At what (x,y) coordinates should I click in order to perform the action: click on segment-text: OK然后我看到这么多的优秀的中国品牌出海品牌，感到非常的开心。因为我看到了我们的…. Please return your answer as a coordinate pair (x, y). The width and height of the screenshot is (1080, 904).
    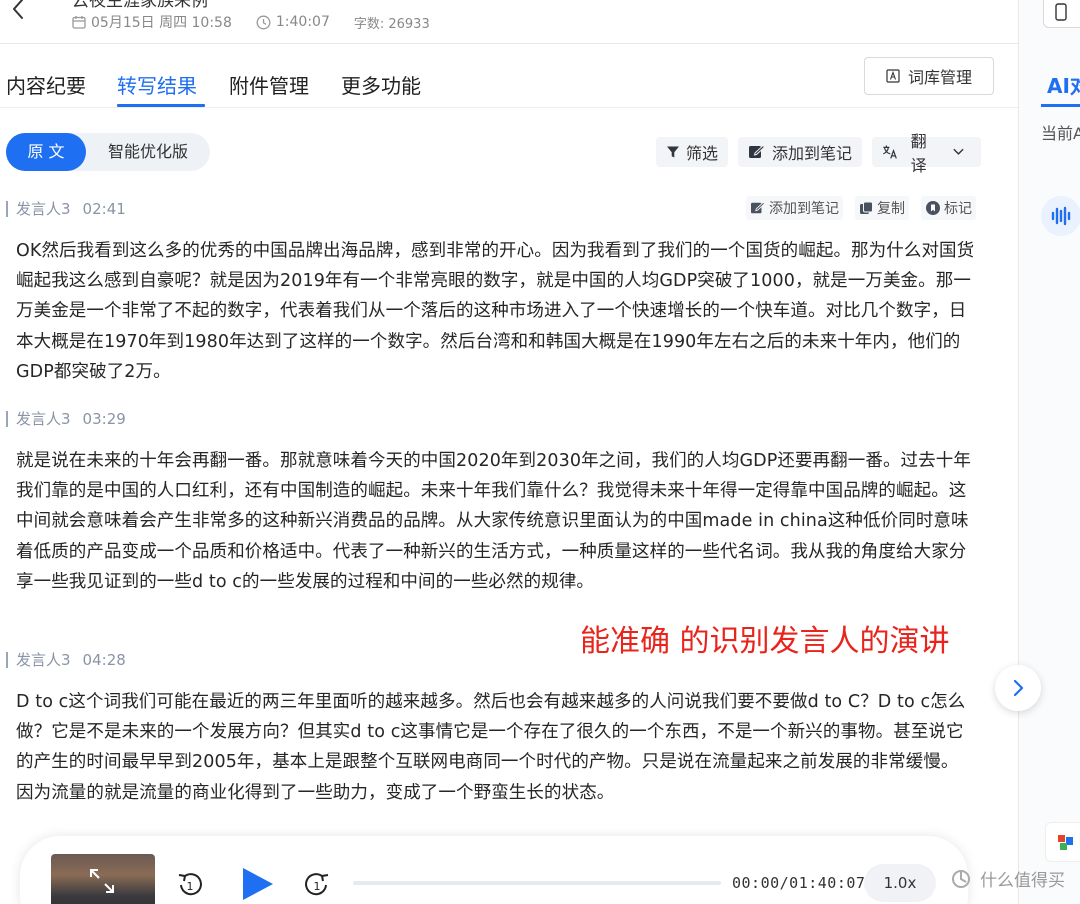
    Looking at the image, I should click on (496, 311).